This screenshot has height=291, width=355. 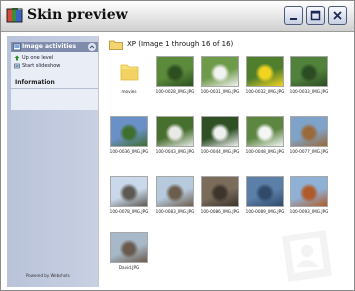 What do you see at coordinates (116, 45) in the screenshot?
I see `folder-icon` at bounding box center [116, 45].